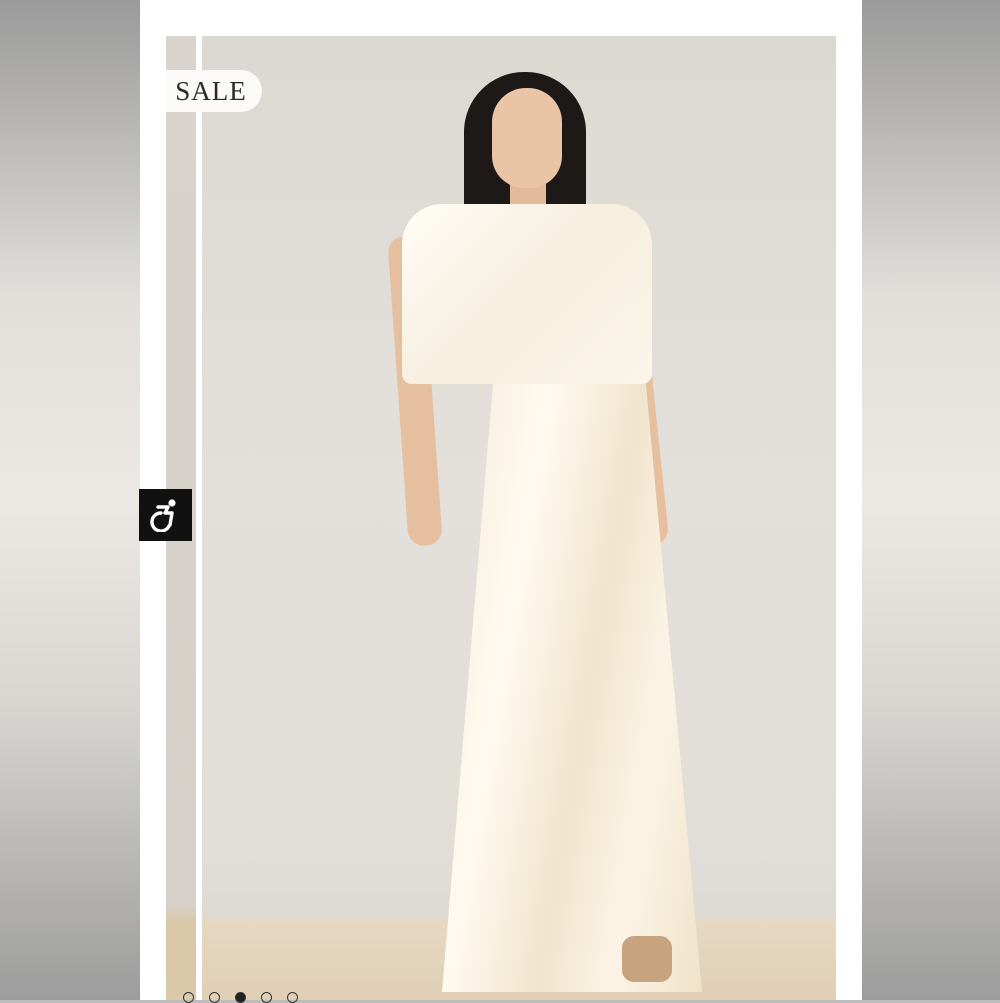 This screenshot has height=1003, width=1000. I want to click on dress-bodice, so click(527, 294).